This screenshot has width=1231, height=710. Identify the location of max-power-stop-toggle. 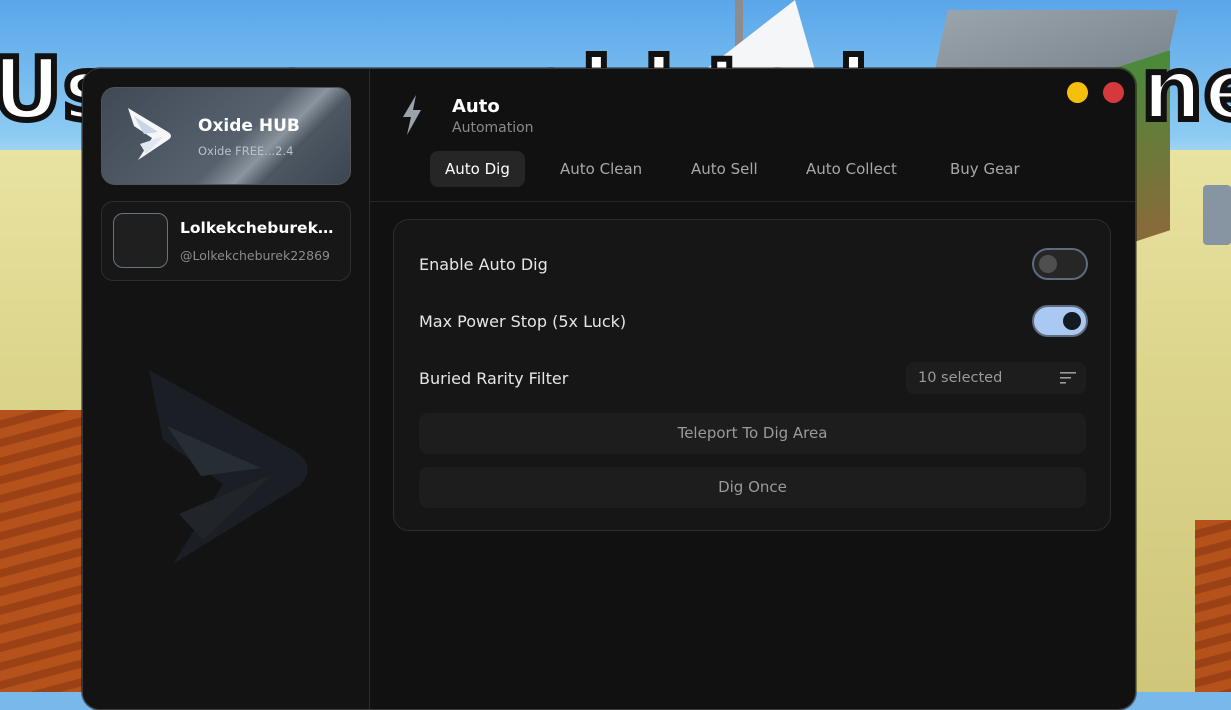
(1060, 321).